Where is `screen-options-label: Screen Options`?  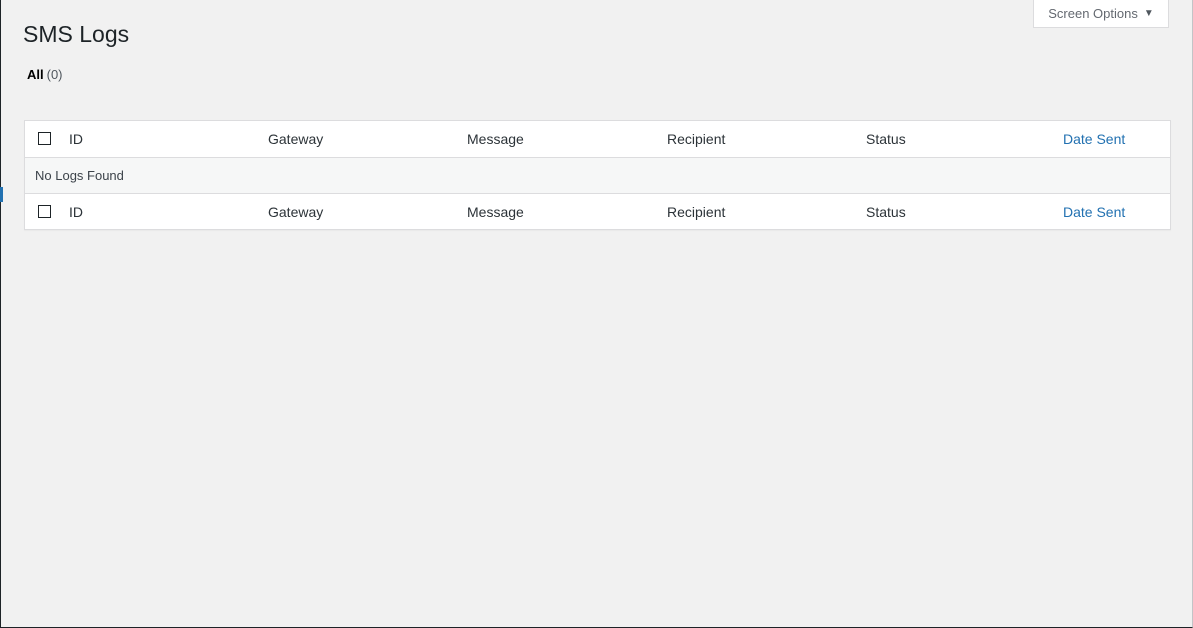 screen-options-label: Screen Options is located at coordinates (1093, 13).